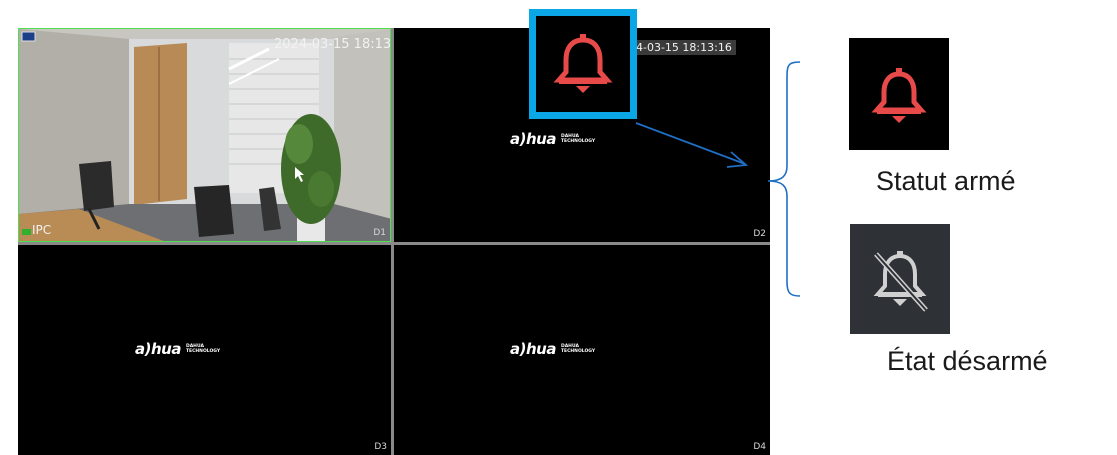 Image resolution: width=1117 pixels, height=455 pixels. What do you see at coordinates (967, 361) in the screenshot?
I see `disarmed-status-label: État désarmé` at bounding box center [967, 361].